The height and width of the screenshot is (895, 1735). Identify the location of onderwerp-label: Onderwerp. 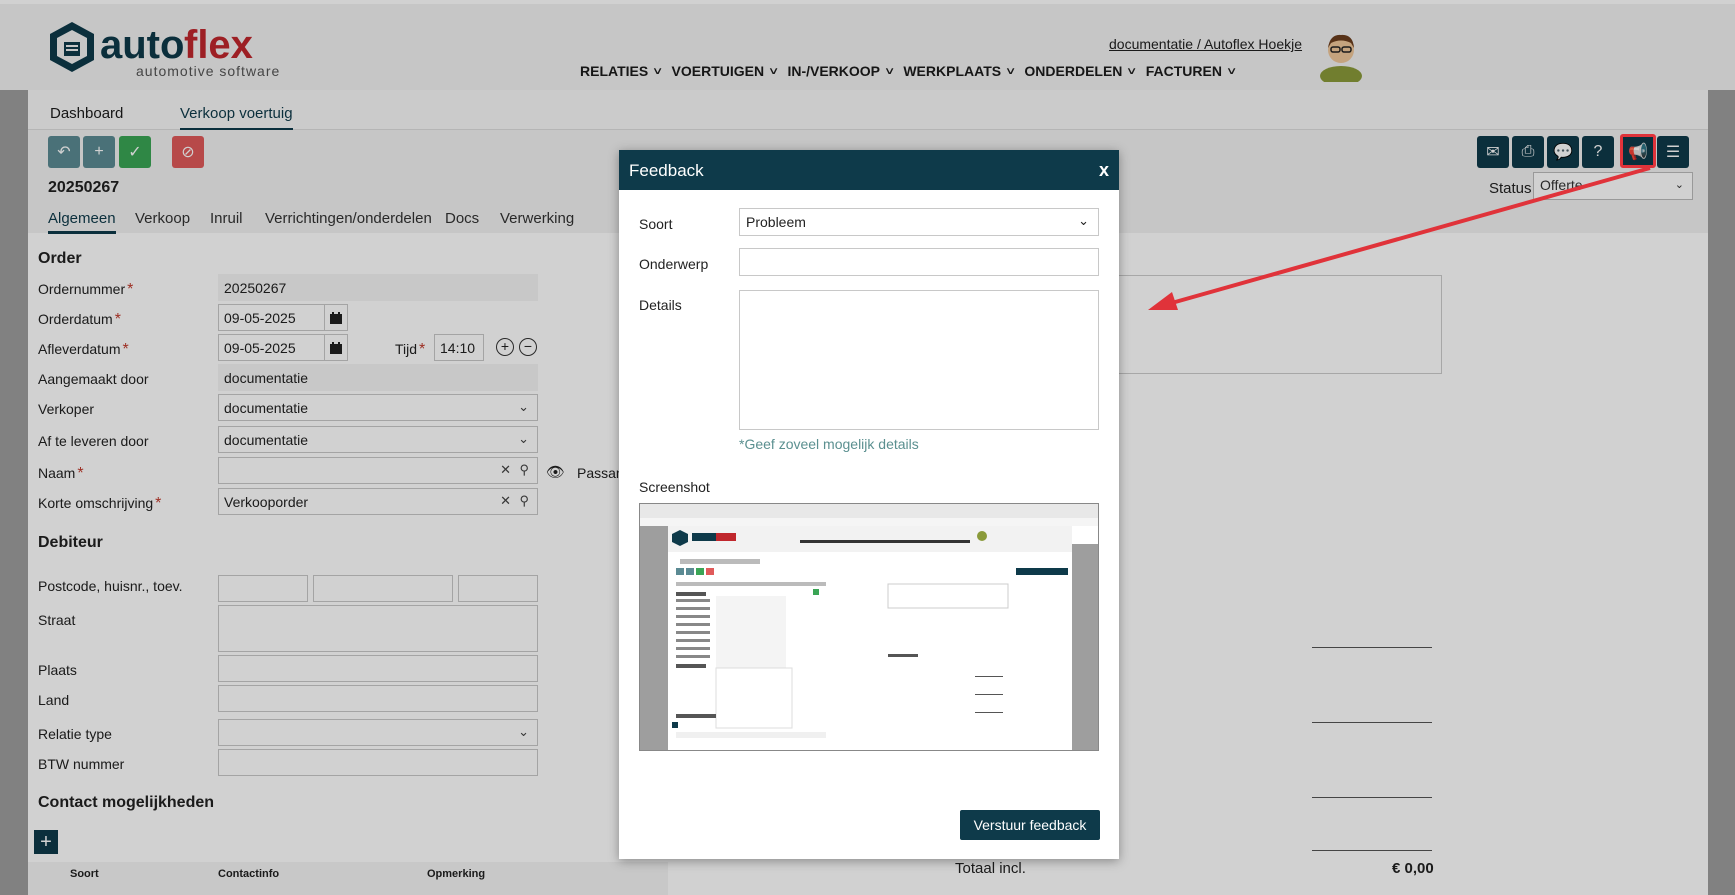
(674, 264).